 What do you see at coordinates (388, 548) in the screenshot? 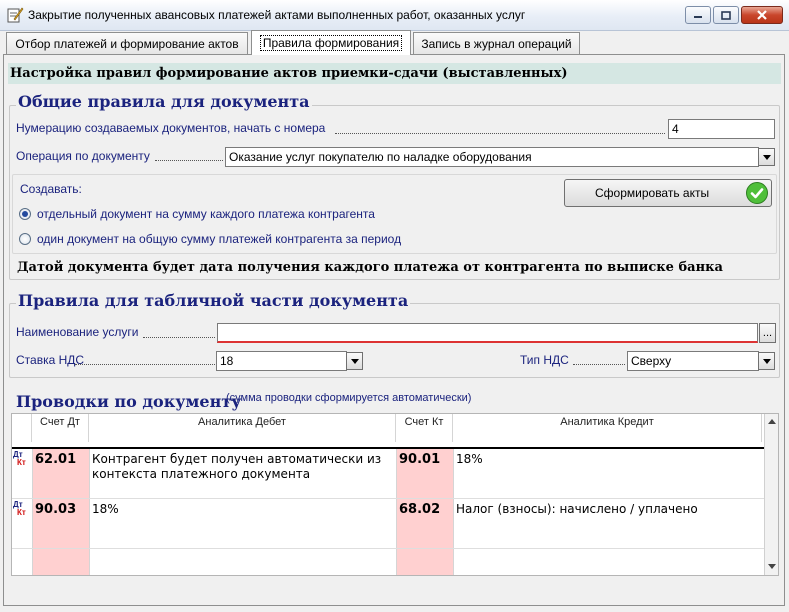
I see `row-separator` at bounding box center [388, 548].